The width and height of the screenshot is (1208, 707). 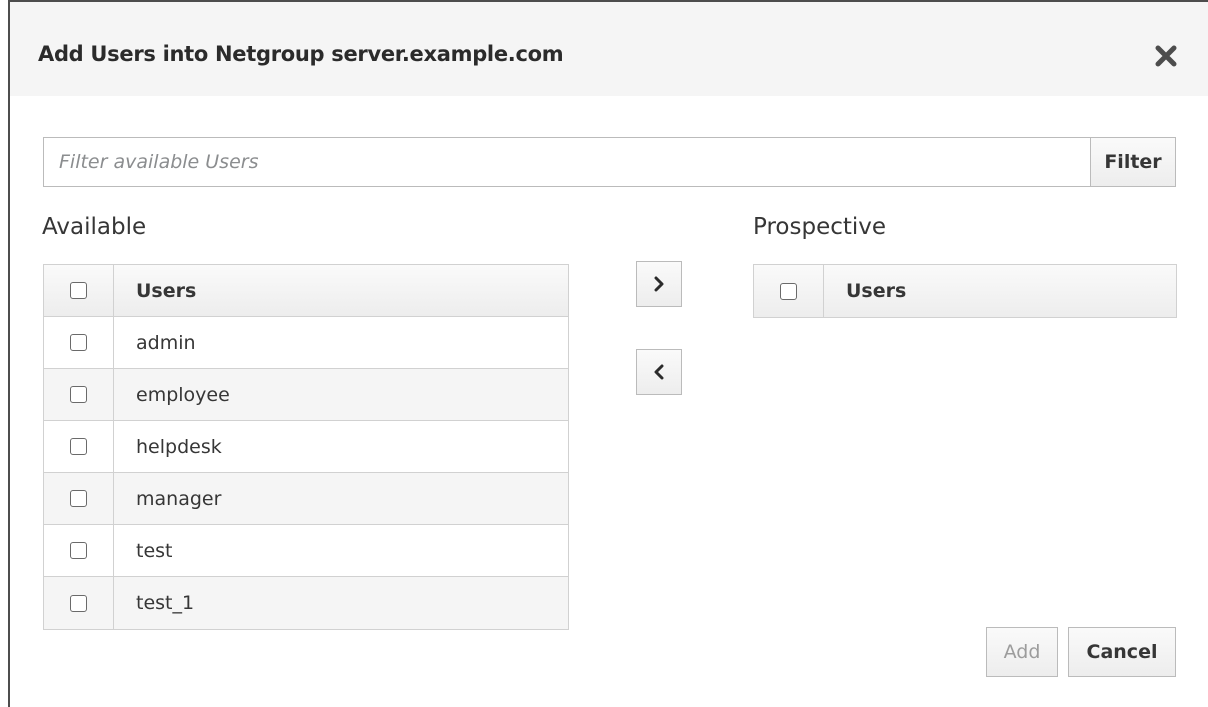 What do you see at coordinates (306, 343) in the screenshot?
I see `table-row: admin` at bounding box center [306, 343].